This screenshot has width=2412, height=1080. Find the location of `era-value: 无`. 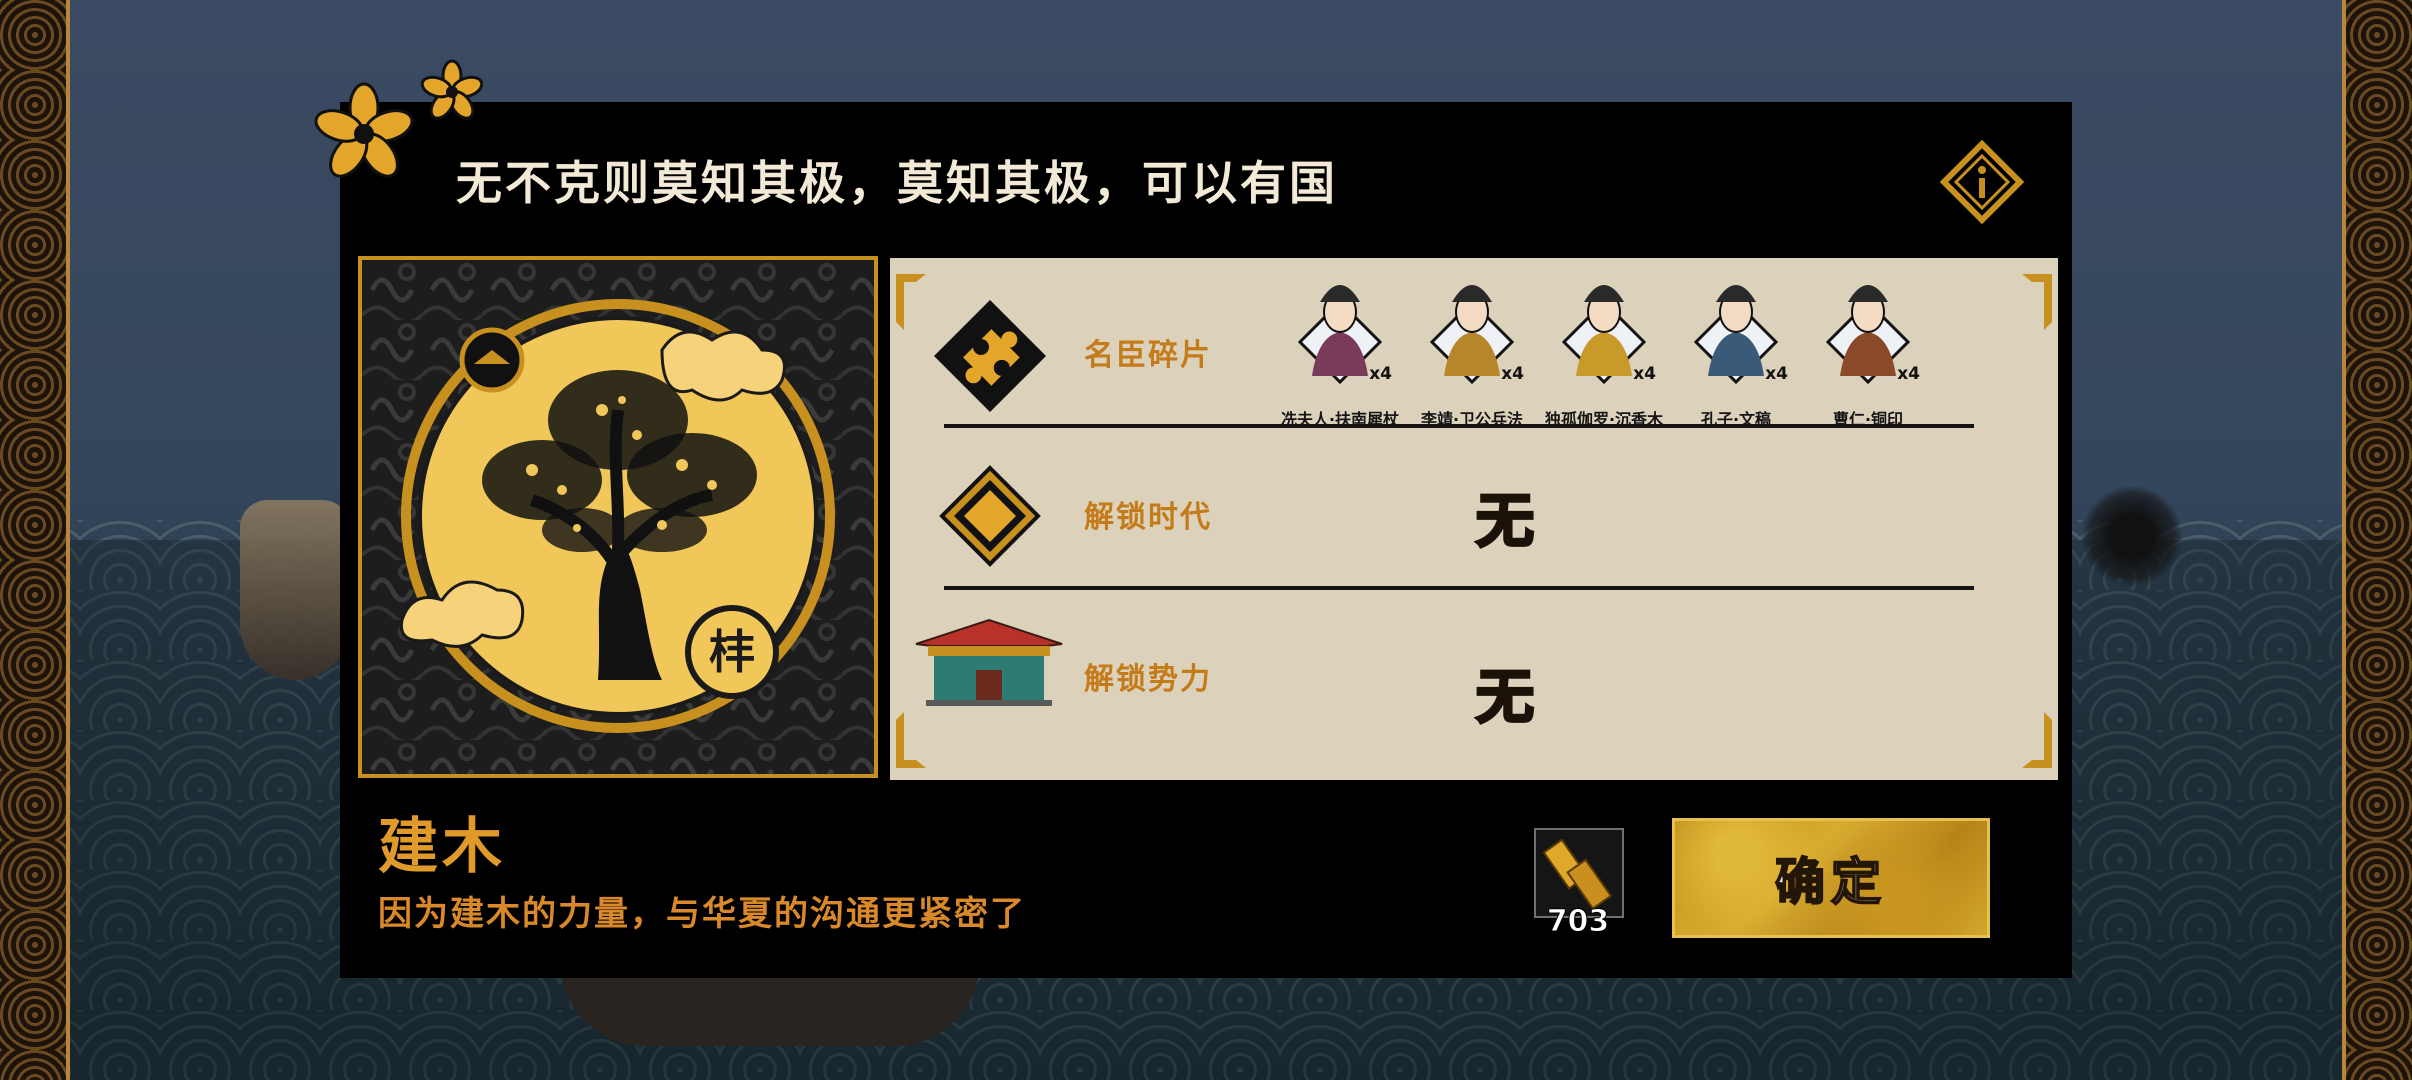

era-value: 无 is located at coordinates (1504, 521).